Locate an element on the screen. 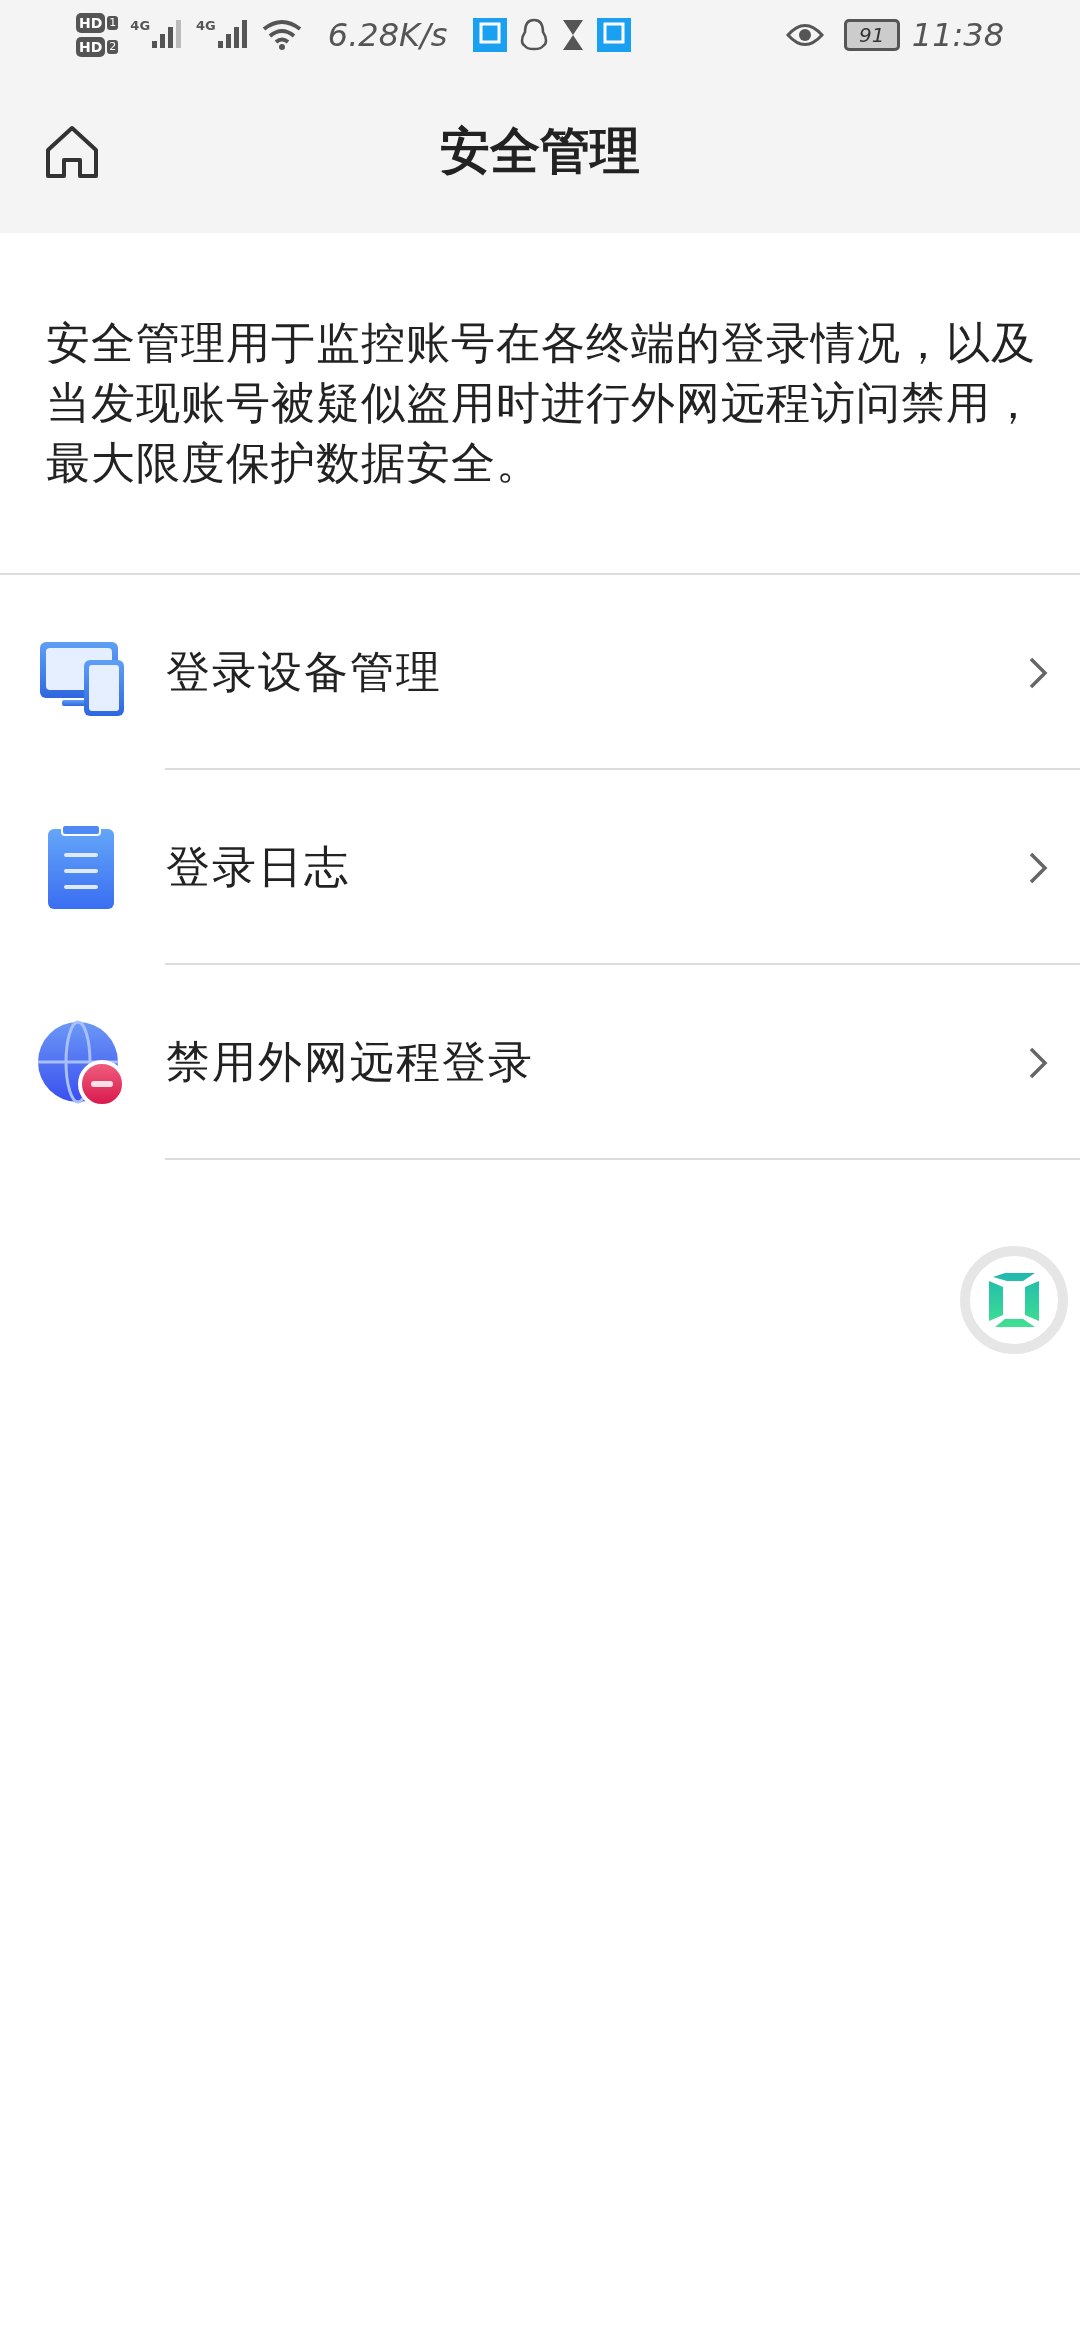  battery-level: 91 is located at coordinates (872, 35).